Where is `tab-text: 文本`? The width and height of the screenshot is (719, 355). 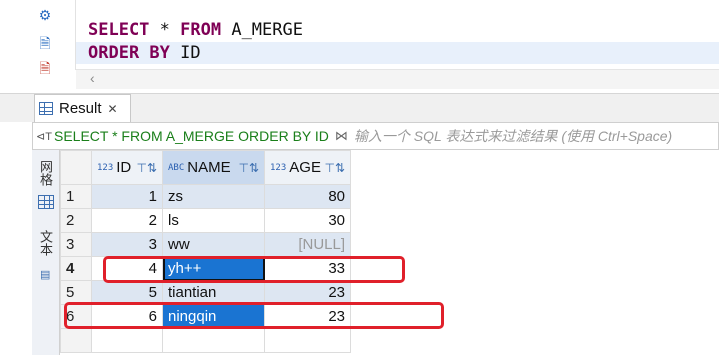
tab-text: 文本 is located at coordinates (45, 243).